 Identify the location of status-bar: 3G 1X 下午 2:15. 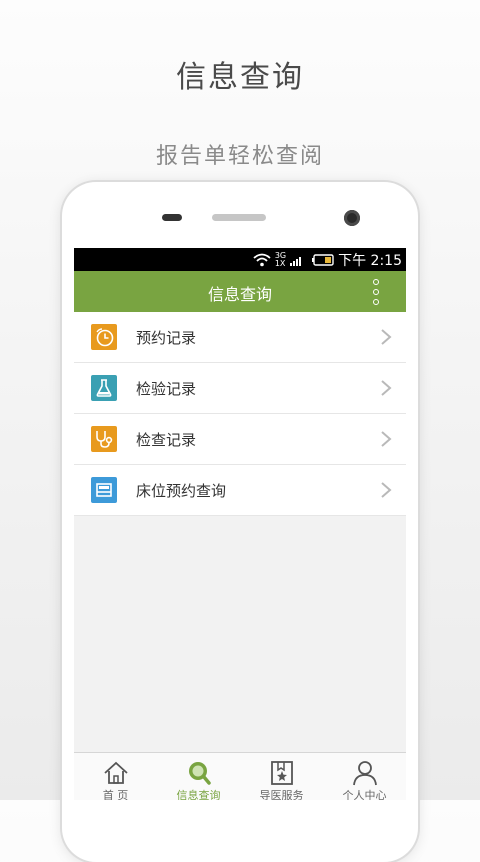
(240, 259).